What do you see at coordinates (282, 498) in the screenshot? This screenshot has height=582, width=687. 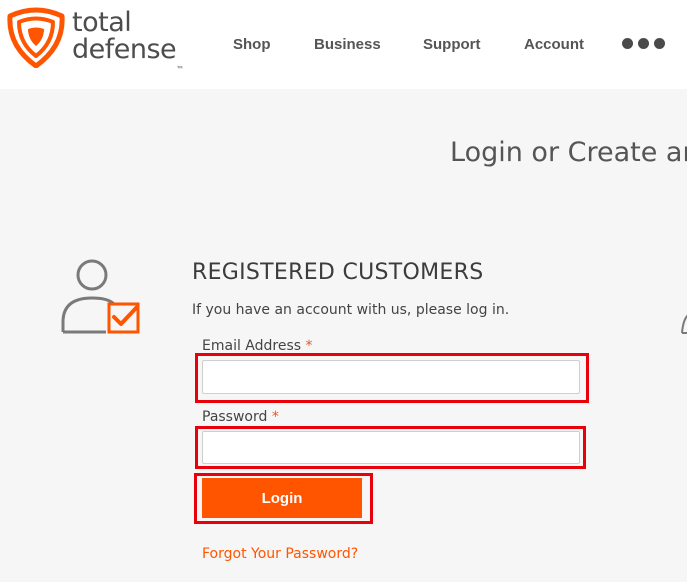 I see `login-button: Login` at bounding box center [282, 498].